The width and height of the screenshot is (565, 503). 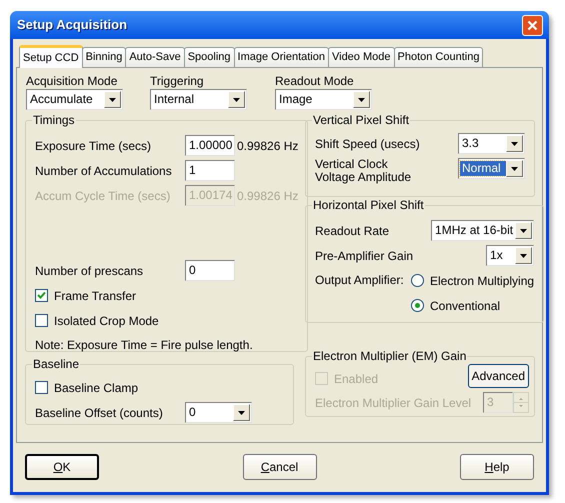 What do you see at coordinates (99, 413) in the screenshot?
I see `field-label: Baseline Offset (counts)` at bounding box center [99, 413].